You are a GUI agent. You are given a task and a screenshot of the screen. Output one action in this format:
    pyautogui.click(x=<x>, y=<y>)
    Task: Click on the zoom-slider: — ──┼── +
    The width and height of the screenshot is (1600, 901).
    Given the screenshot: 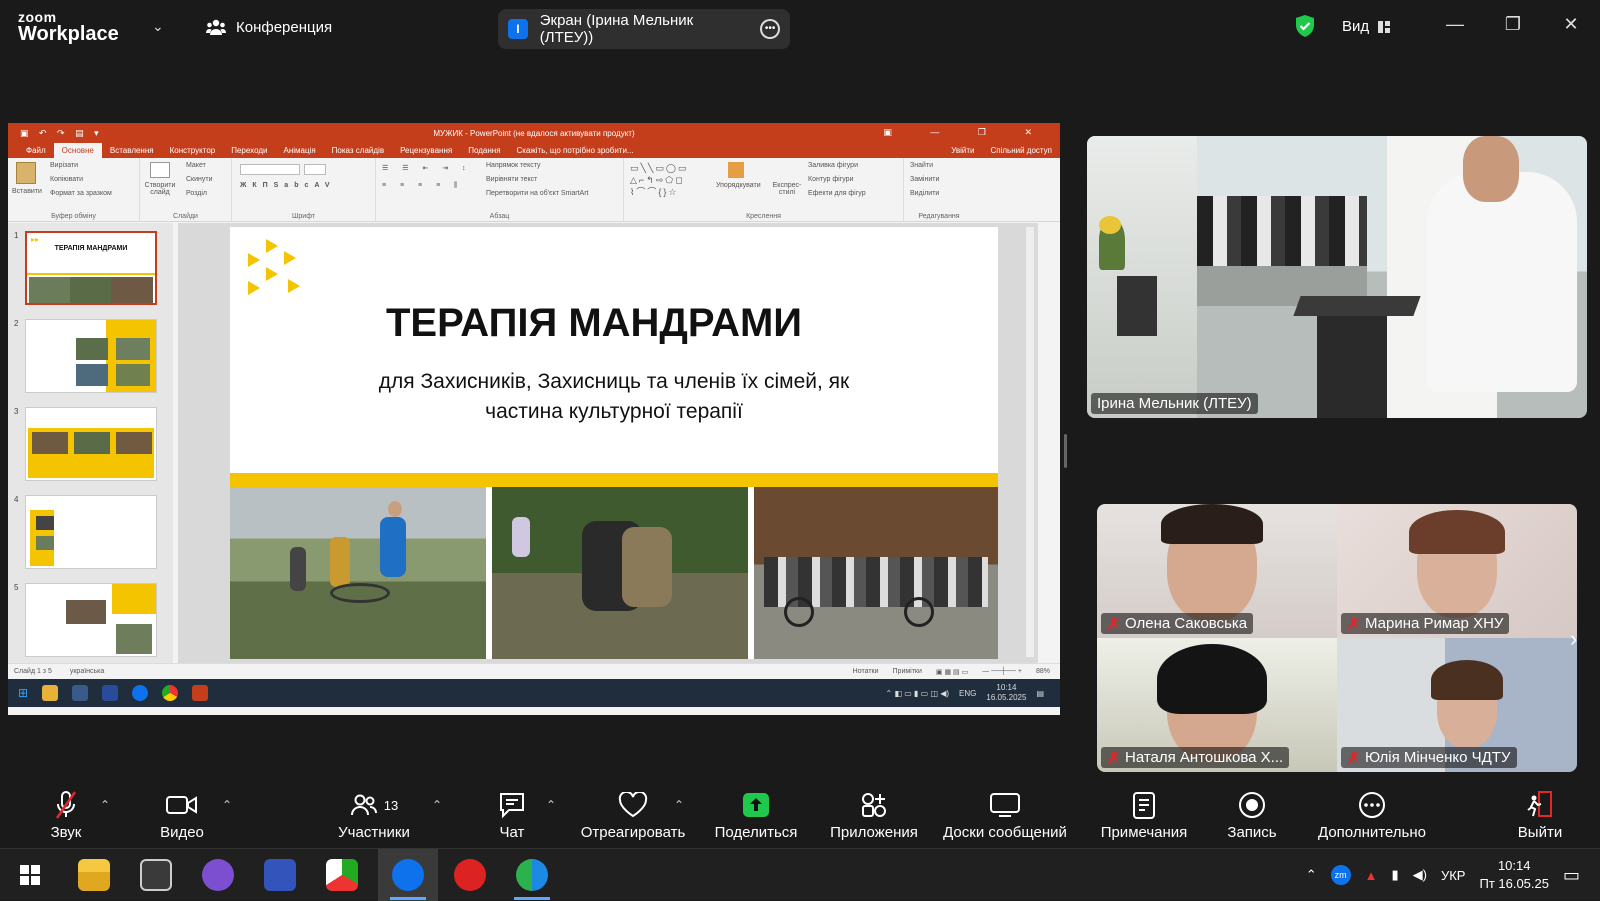 What is the action you would take?
    pyautogui.click(x=1002, y=672)
    